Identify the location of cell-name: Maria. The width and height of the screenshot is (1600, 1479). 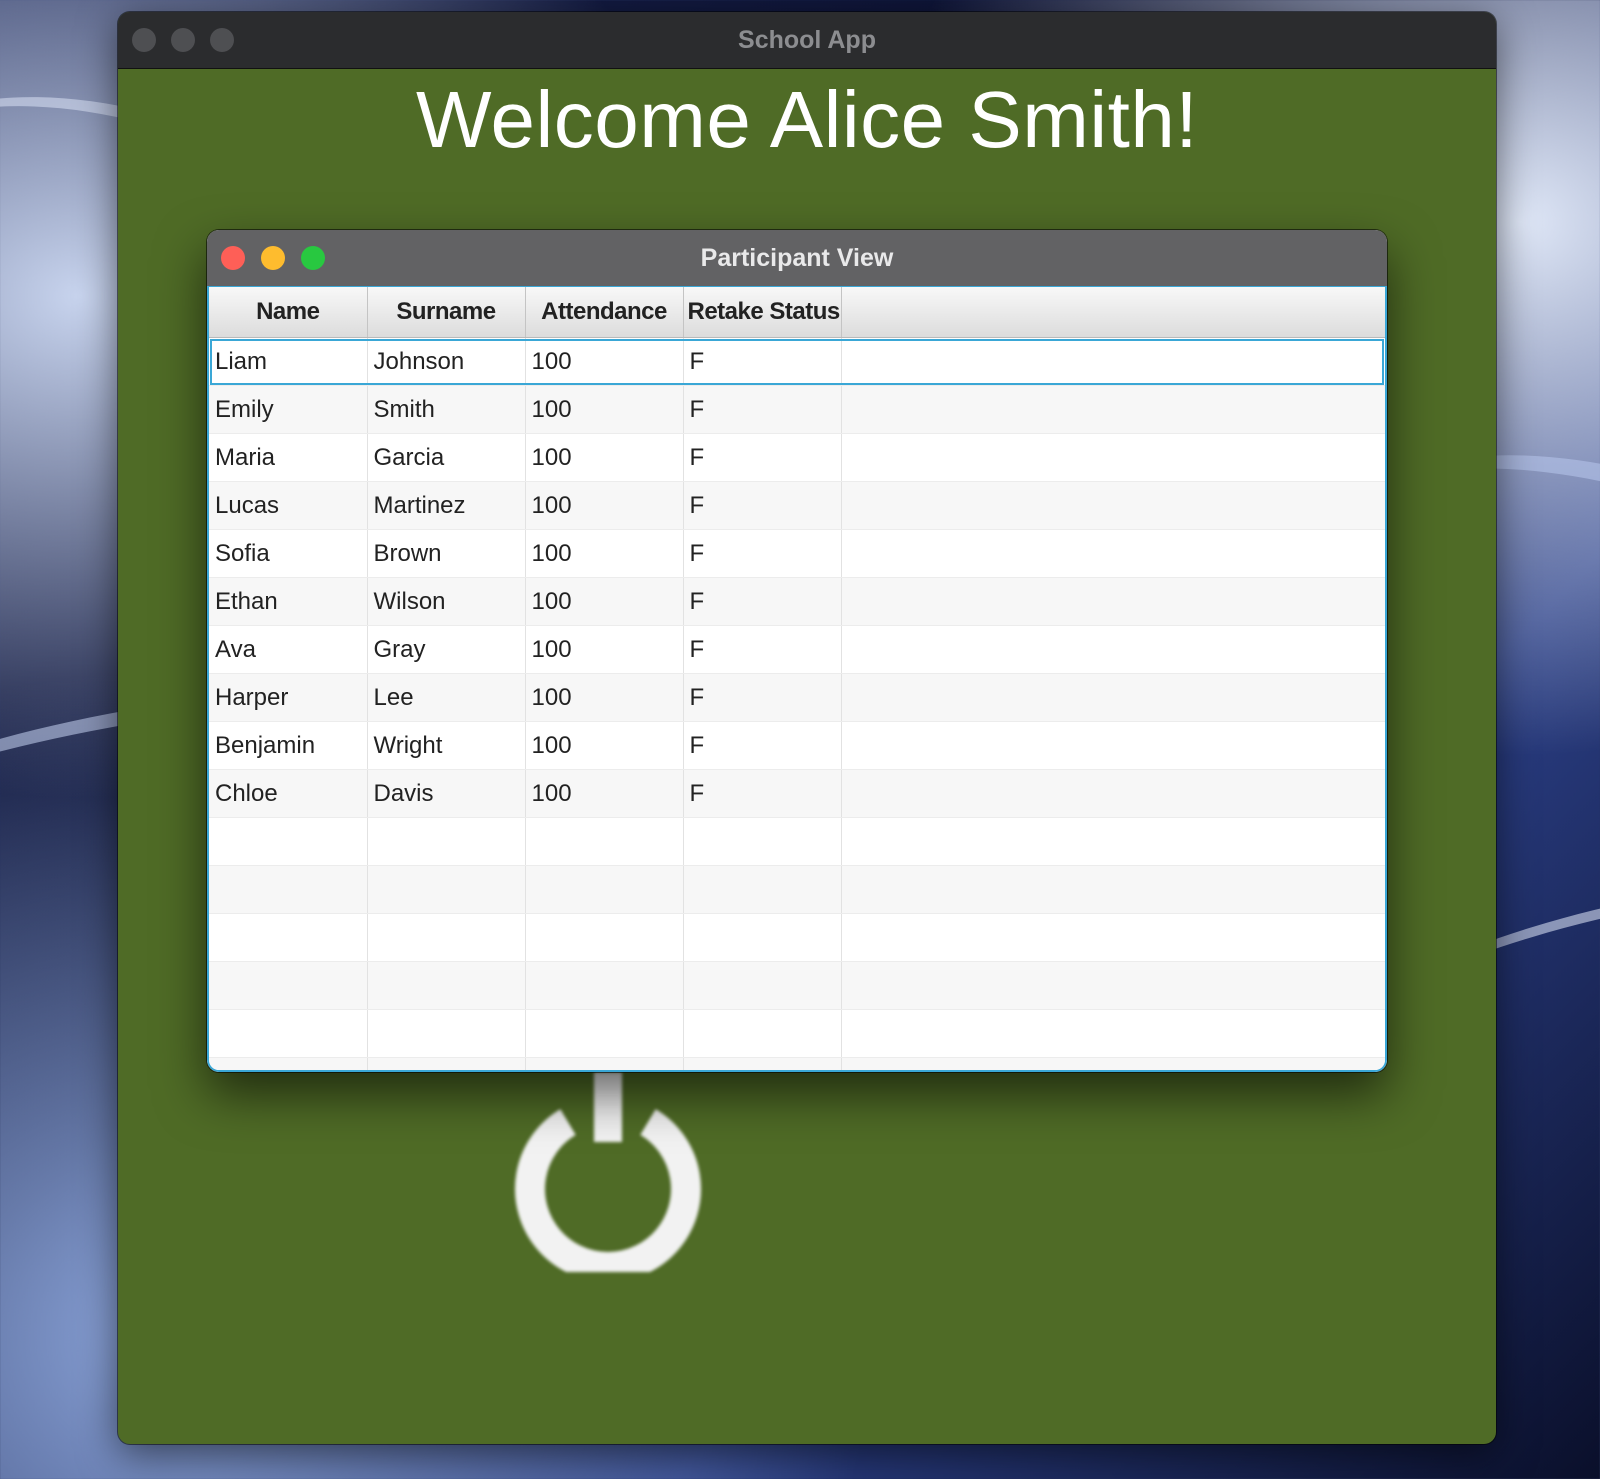
(288, 457).